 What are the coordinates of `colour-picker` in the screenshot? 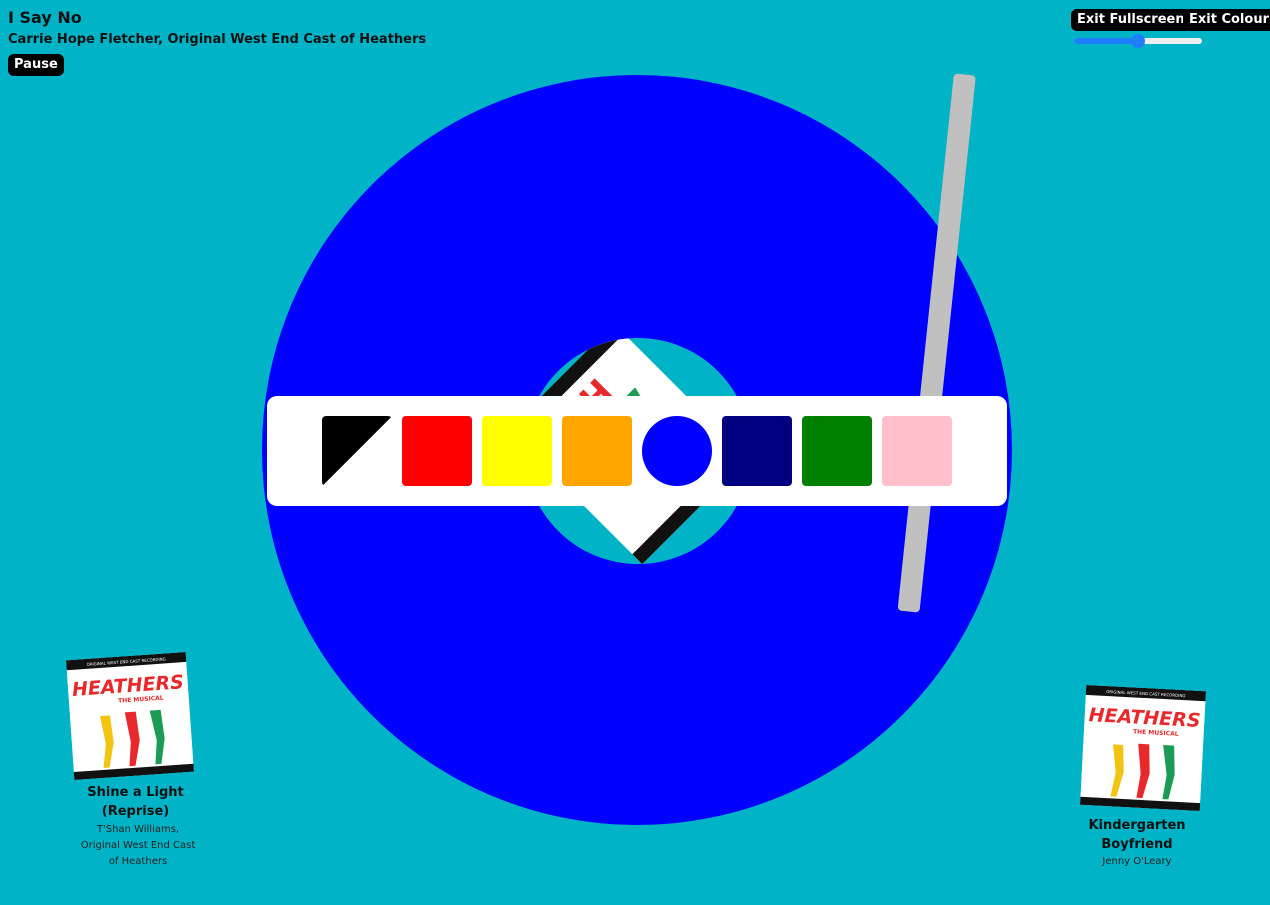 It's located at (637, 451).